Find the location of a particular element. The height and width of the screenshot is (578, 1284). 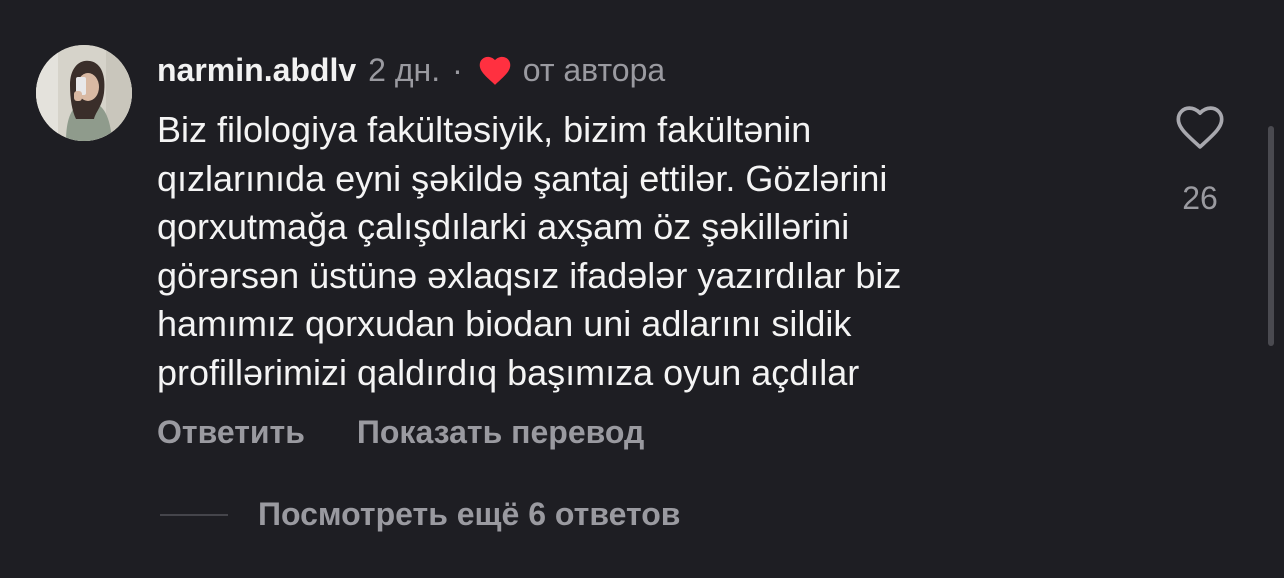

replies-divider is located at coordinates (194, 514).